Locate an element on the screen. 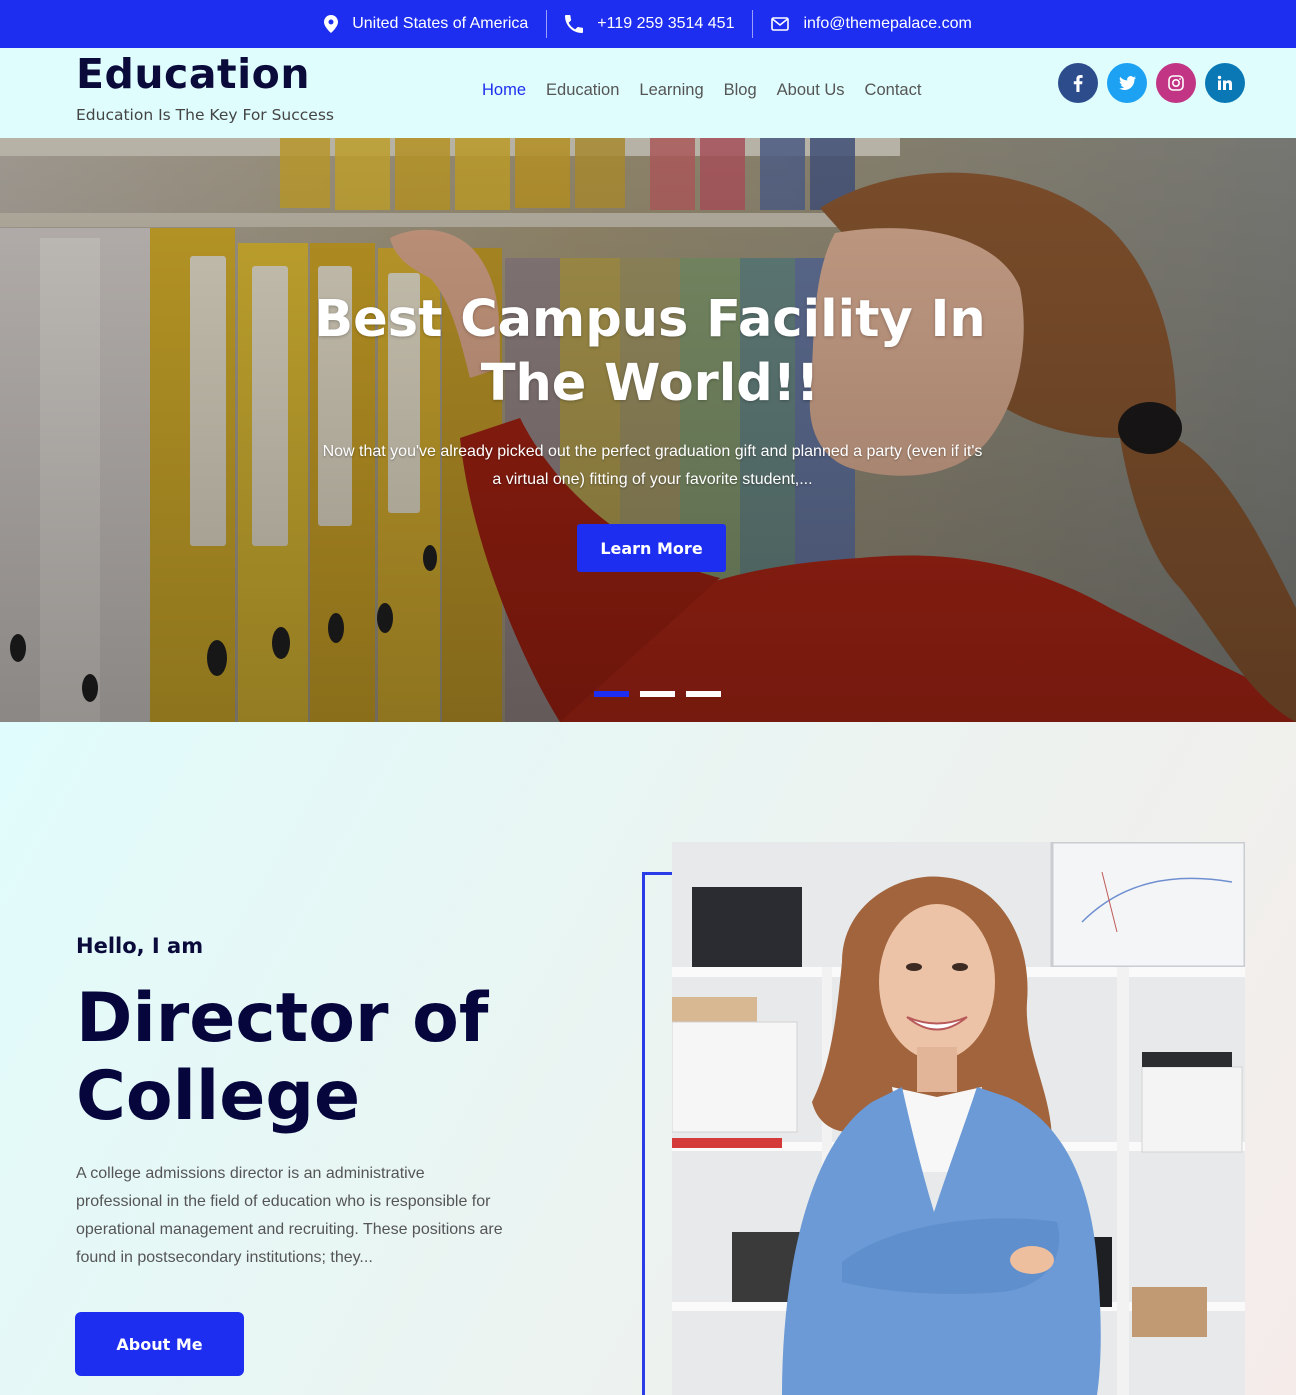 The height and width of the screenshot is (1395, 1296). map-pin-icon is located at coordinates (331, 24).